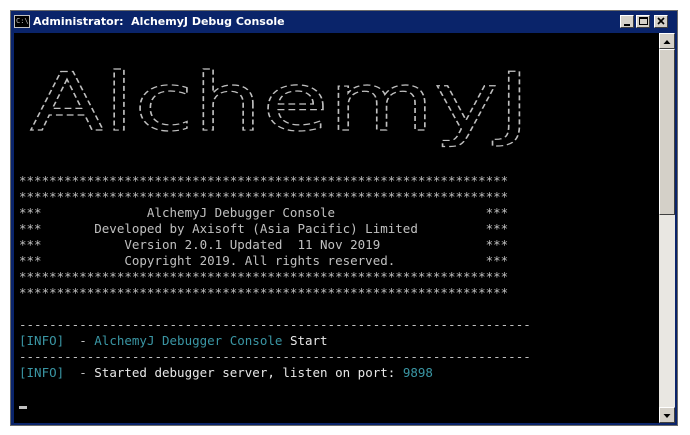 Image resolution: width=690 pixels, height=435 pixels. What do you see at coordinates (159, 21) in the screenshot?
I see `window-title: Administrator: AlchemyJ Debug Console` at bounding box center [159, 21].